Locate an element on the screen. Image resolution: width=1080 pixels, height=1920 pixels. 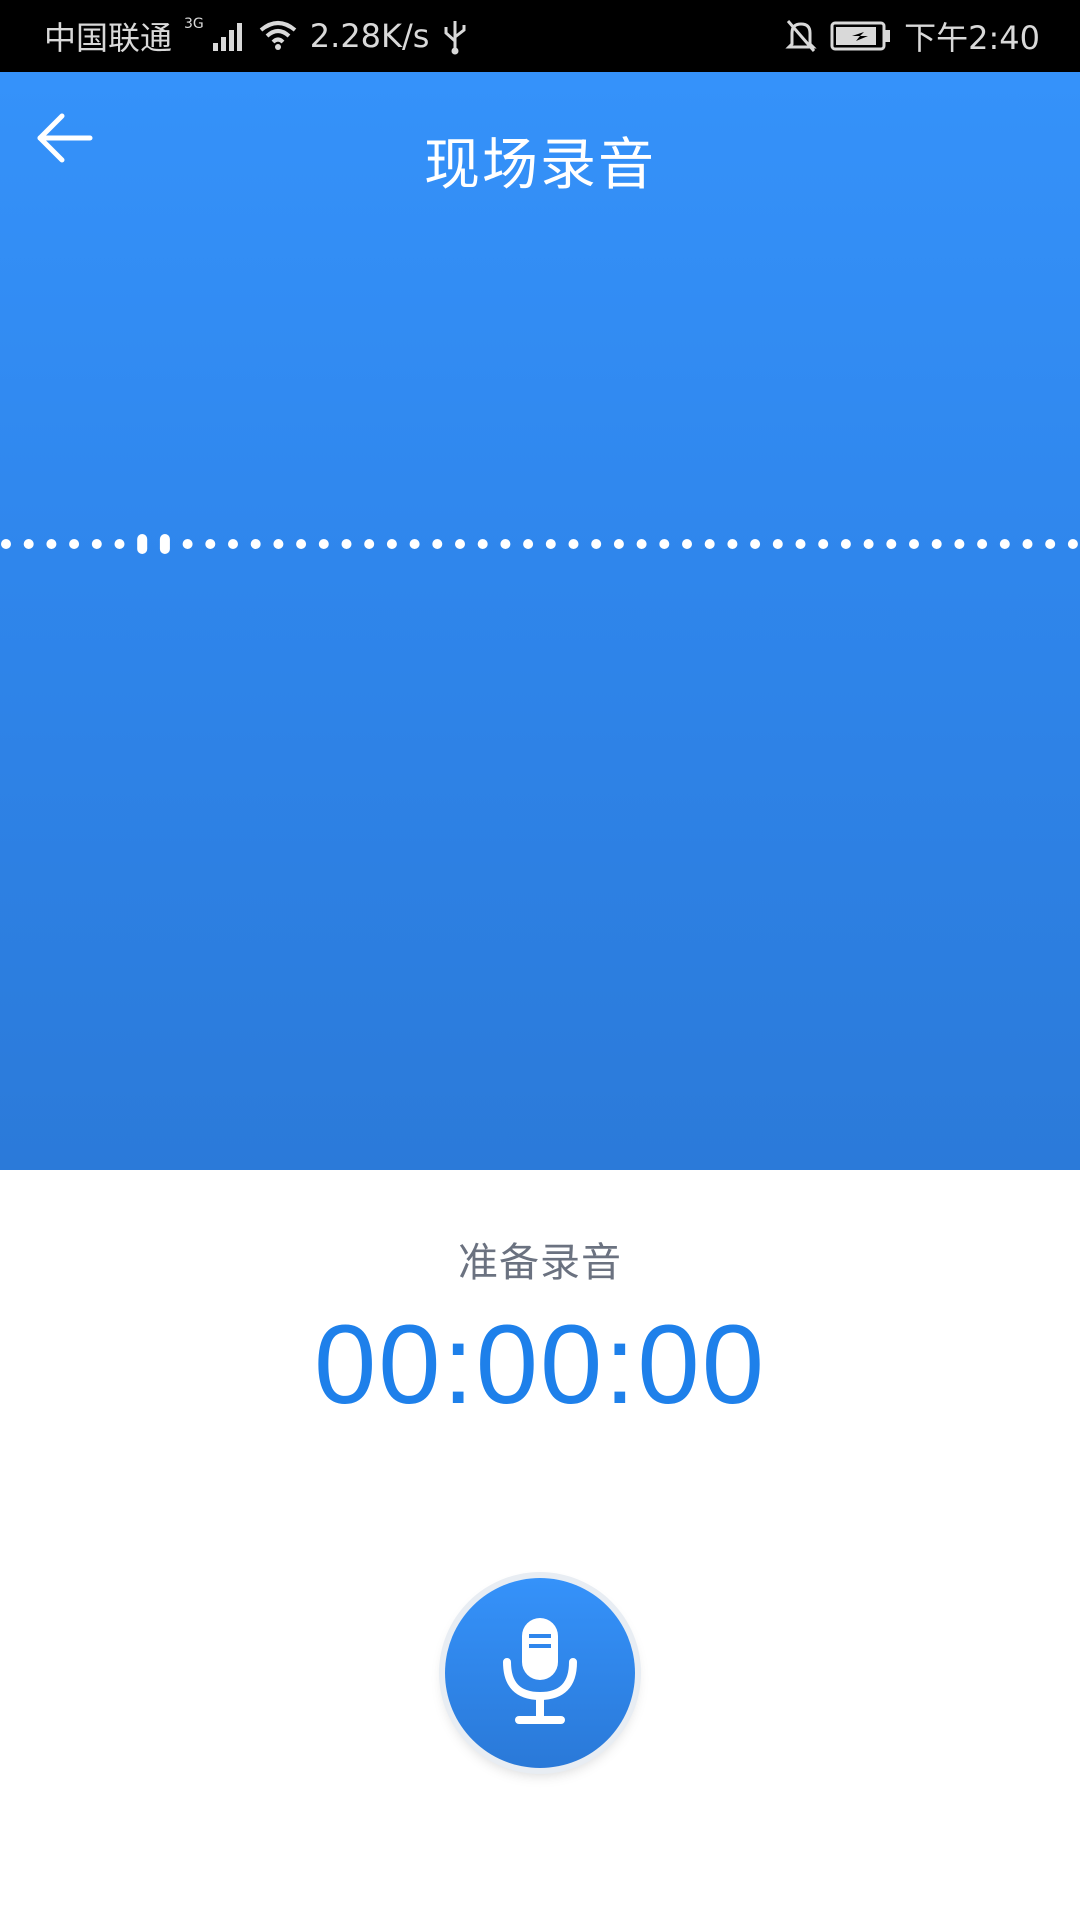
audio-waveform is located at coordinates (539, 544).